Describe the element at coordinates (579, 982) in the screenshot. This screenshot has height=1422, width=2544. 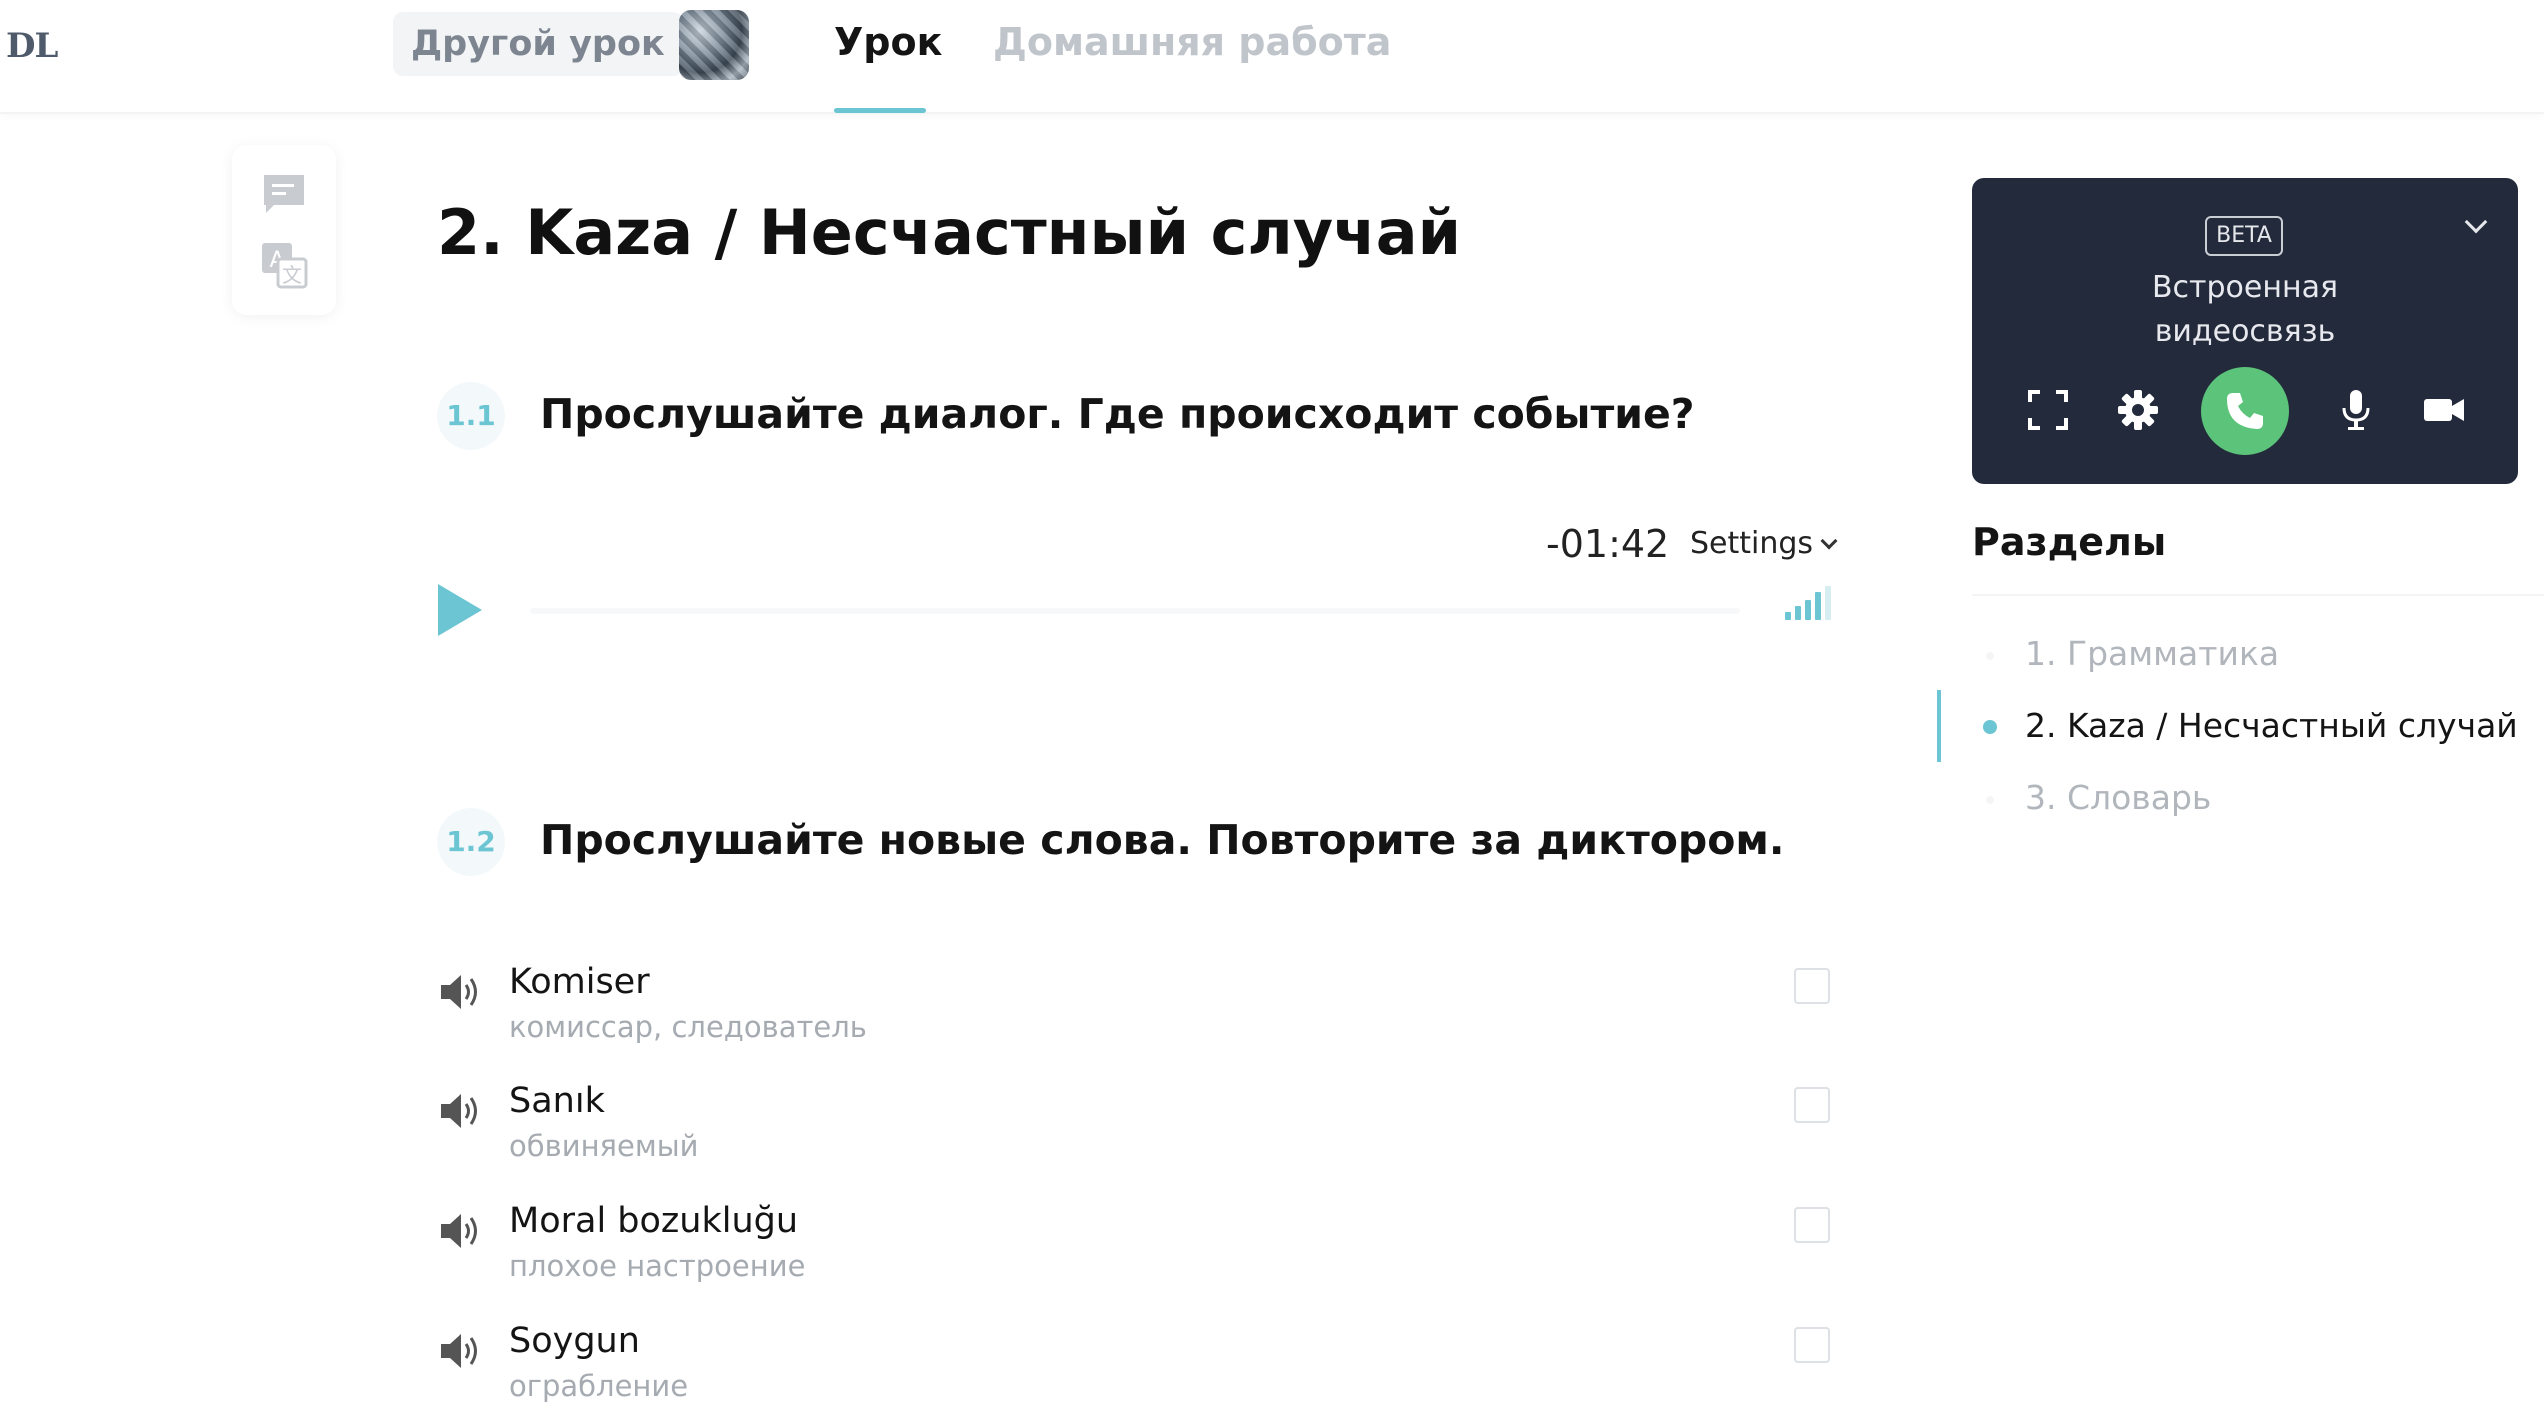
I see `word-text: Komiser` at that location.